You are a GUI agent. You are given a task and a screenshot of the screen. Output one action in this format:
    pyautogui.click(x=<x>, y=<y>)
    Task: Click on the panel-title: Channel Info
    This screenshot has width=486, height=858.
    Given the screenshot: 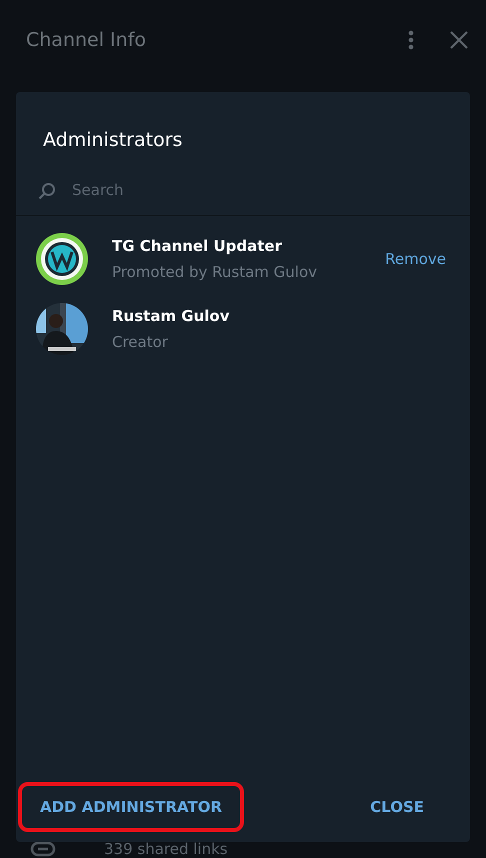 What is the action you would take?
    pyautogui.click(x=87, y=40)
    